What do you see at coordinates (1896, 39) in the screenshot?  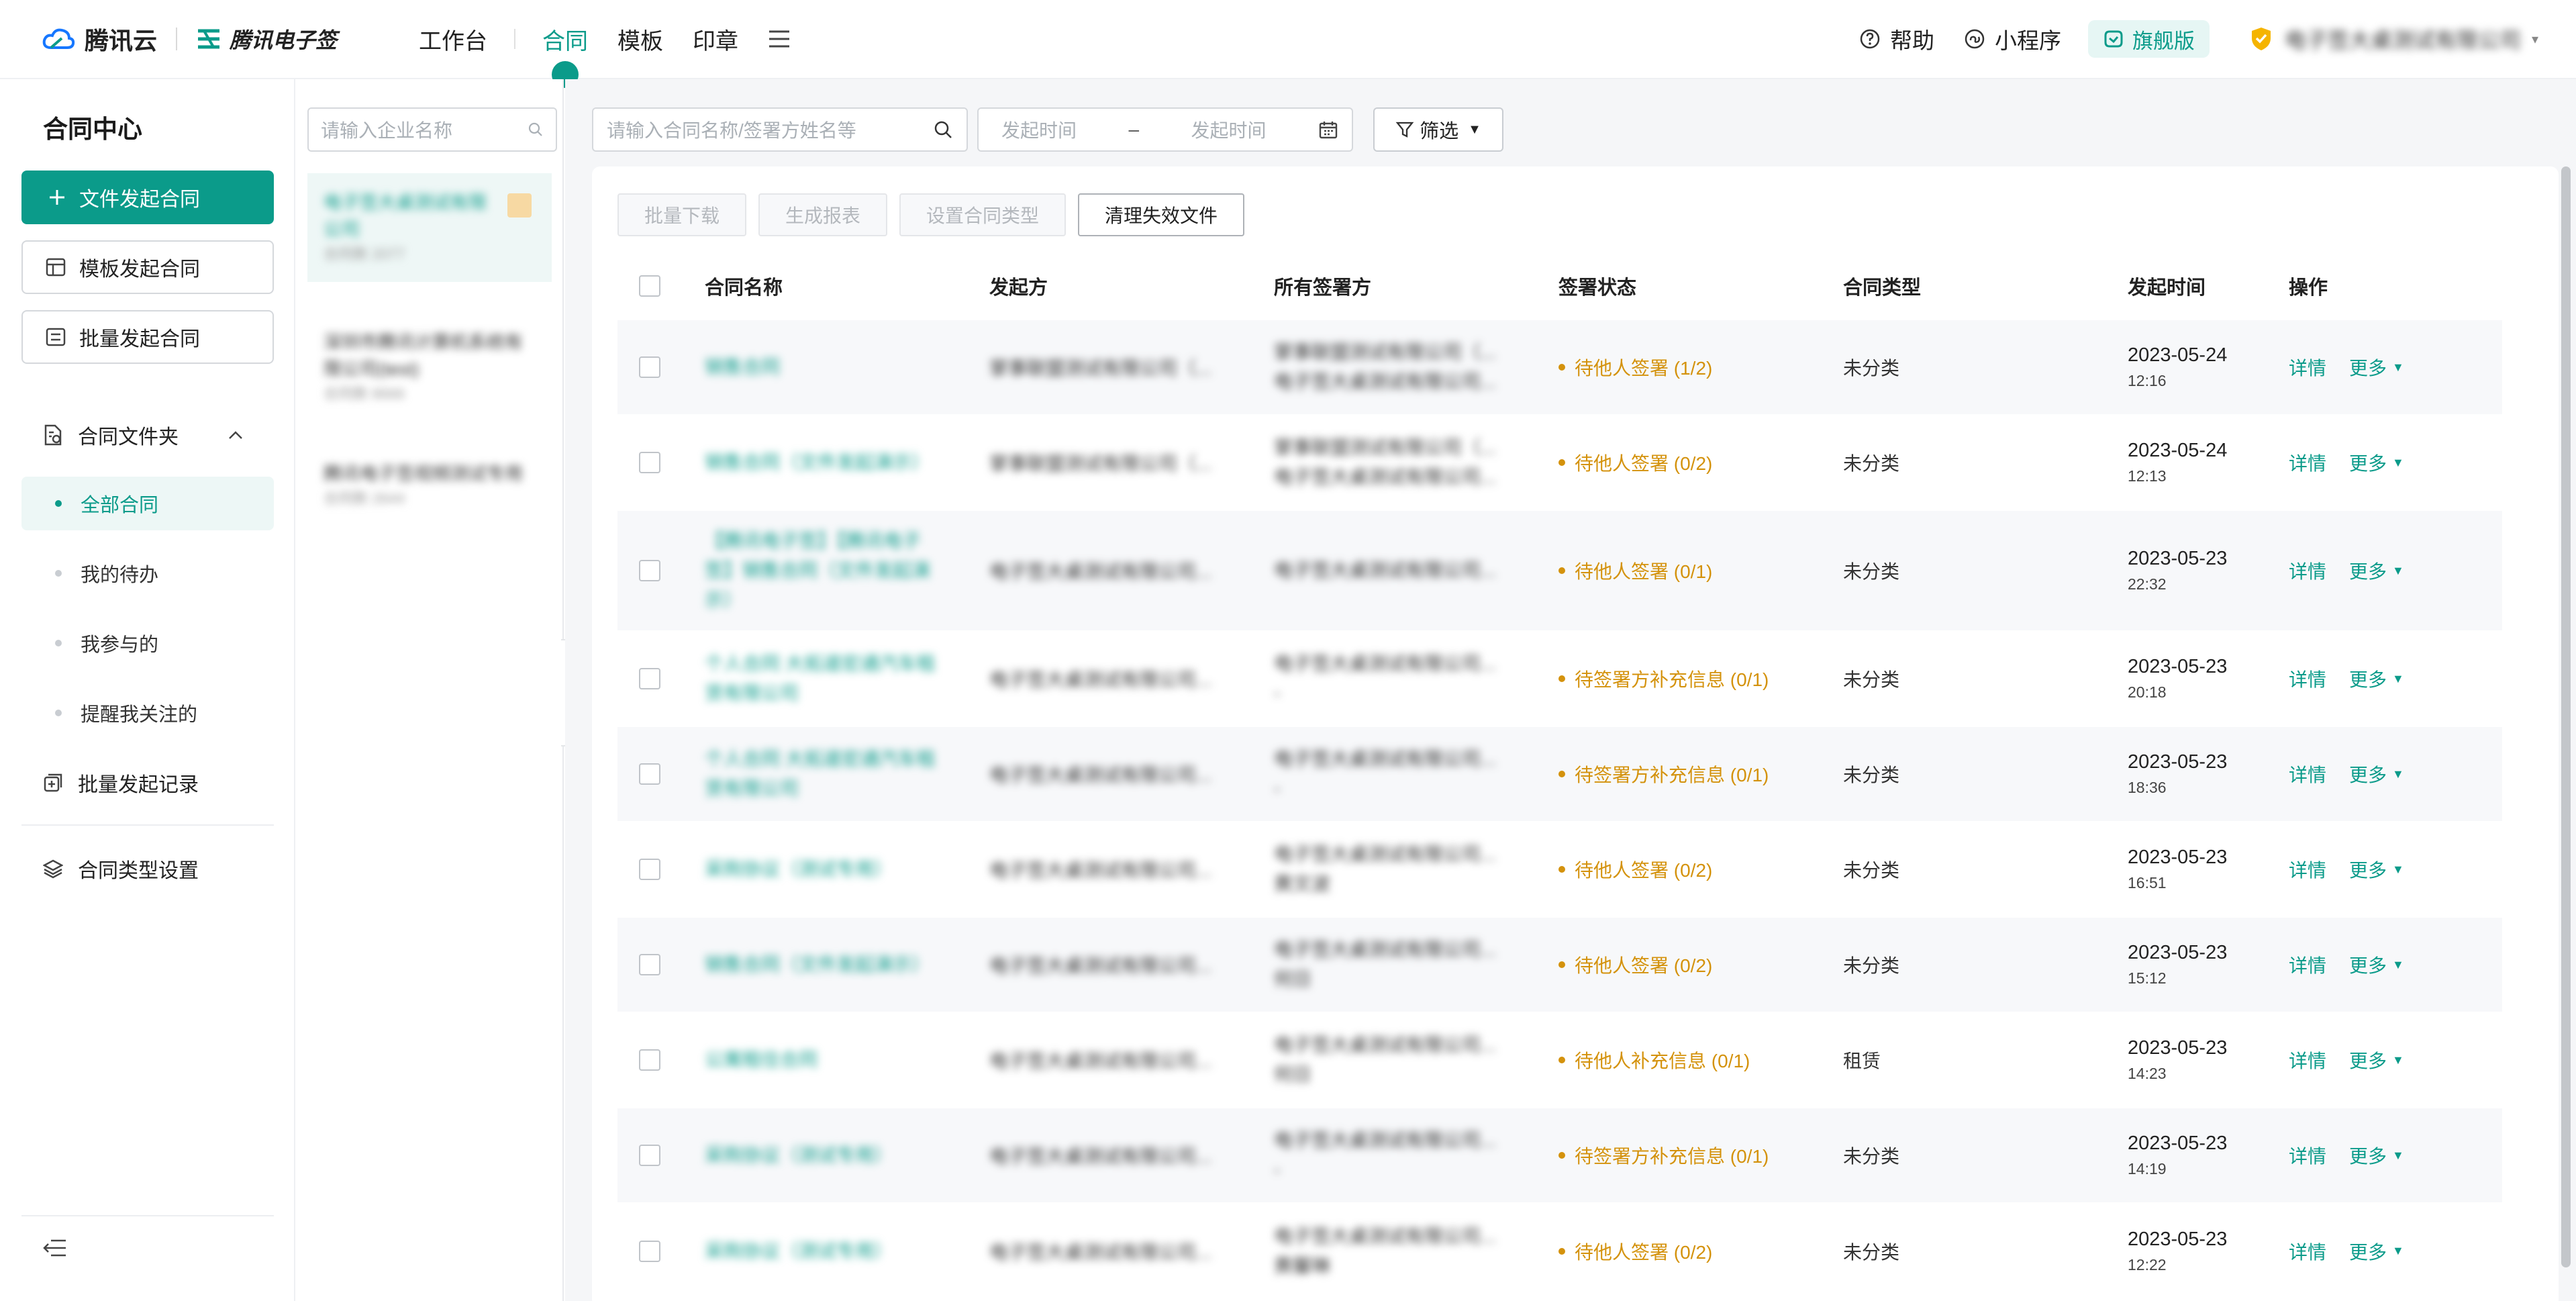 I see `help-link: 帮助` at bounding box center [1896, 39].